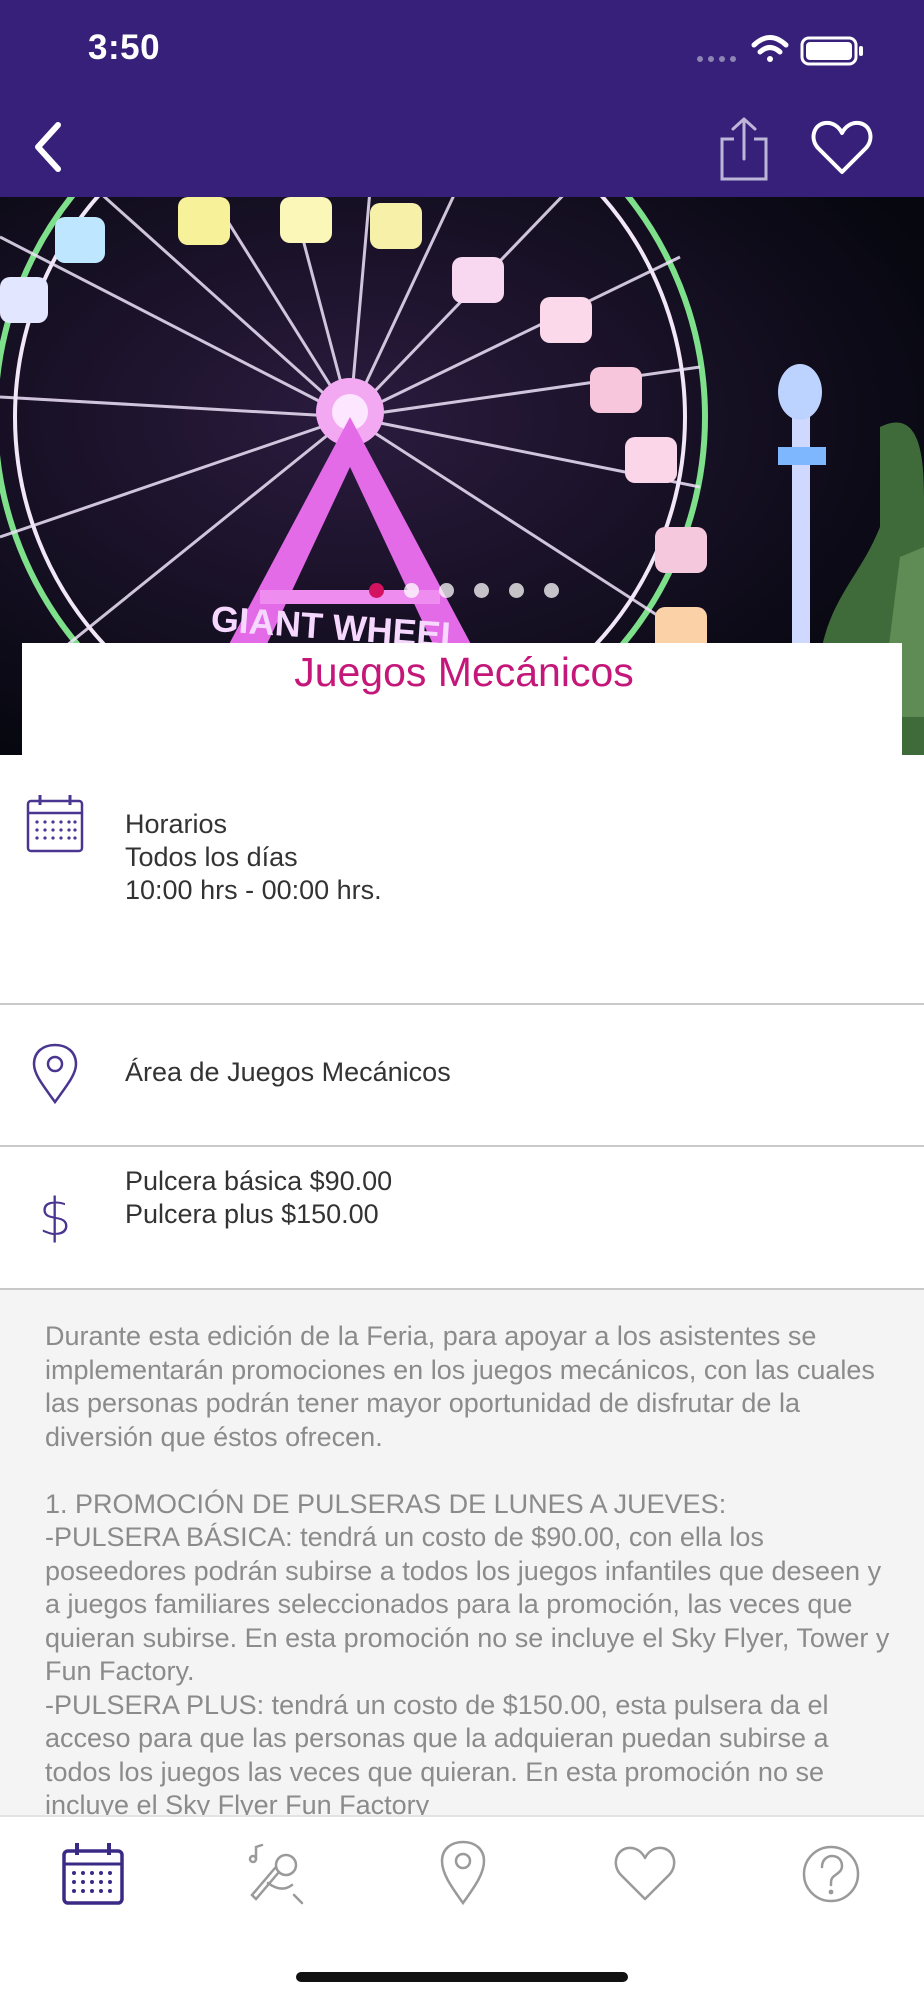 The width and height of the screenshot is (924, 2000). I want to click on price-plus: Pulcera plus $150.00, so click(252, 1214).